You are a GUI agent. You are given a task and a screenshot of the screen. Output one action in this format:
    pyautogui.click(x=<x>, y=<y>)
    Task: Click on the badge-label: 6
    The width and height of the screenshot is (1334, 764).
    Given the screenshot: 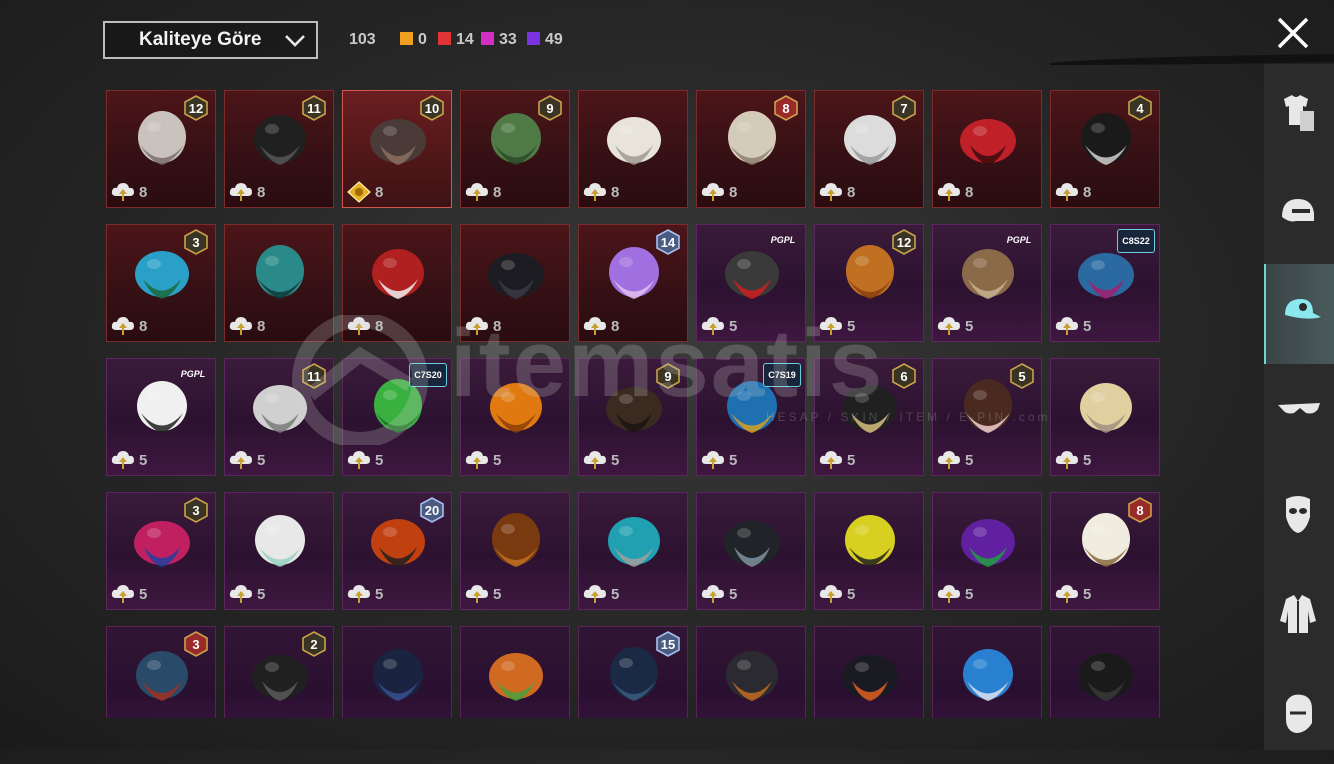 What is the action you would take?
    pyautogui.click(x=904, y=376)
    